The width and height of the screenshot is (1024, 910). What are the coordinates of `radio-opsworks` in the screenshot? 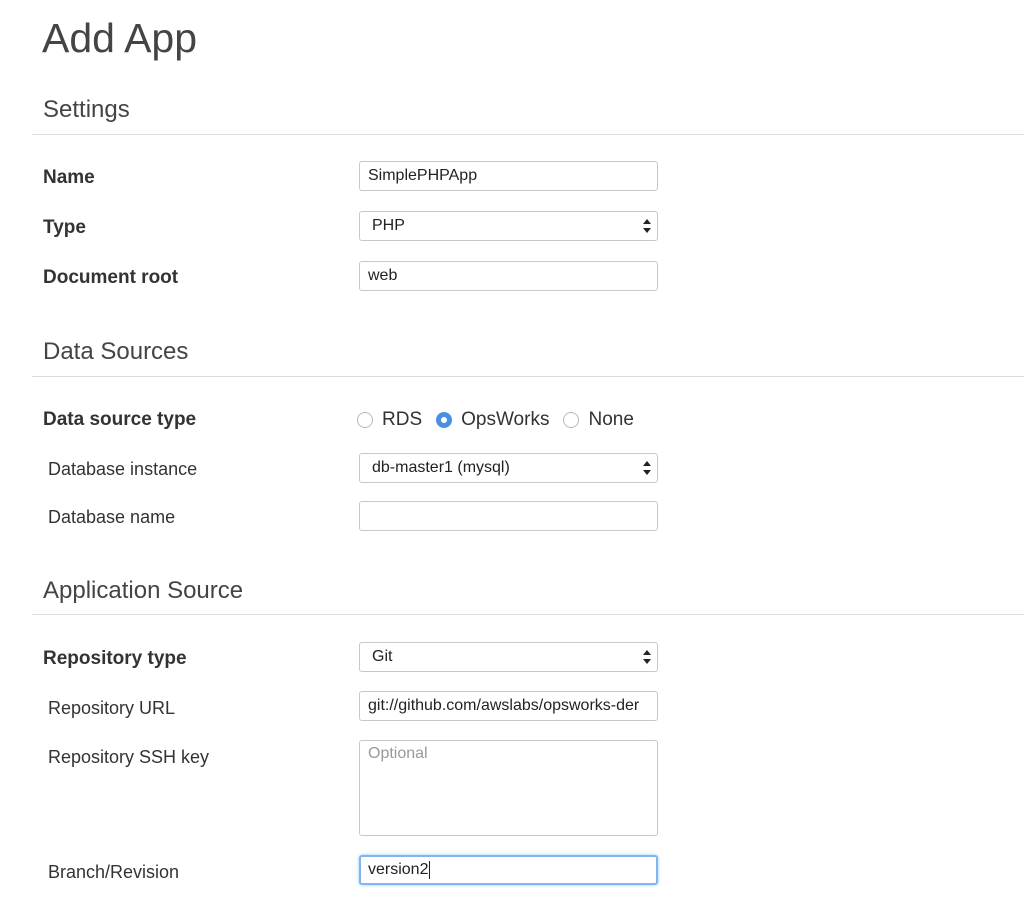 It's located at (444, 420).